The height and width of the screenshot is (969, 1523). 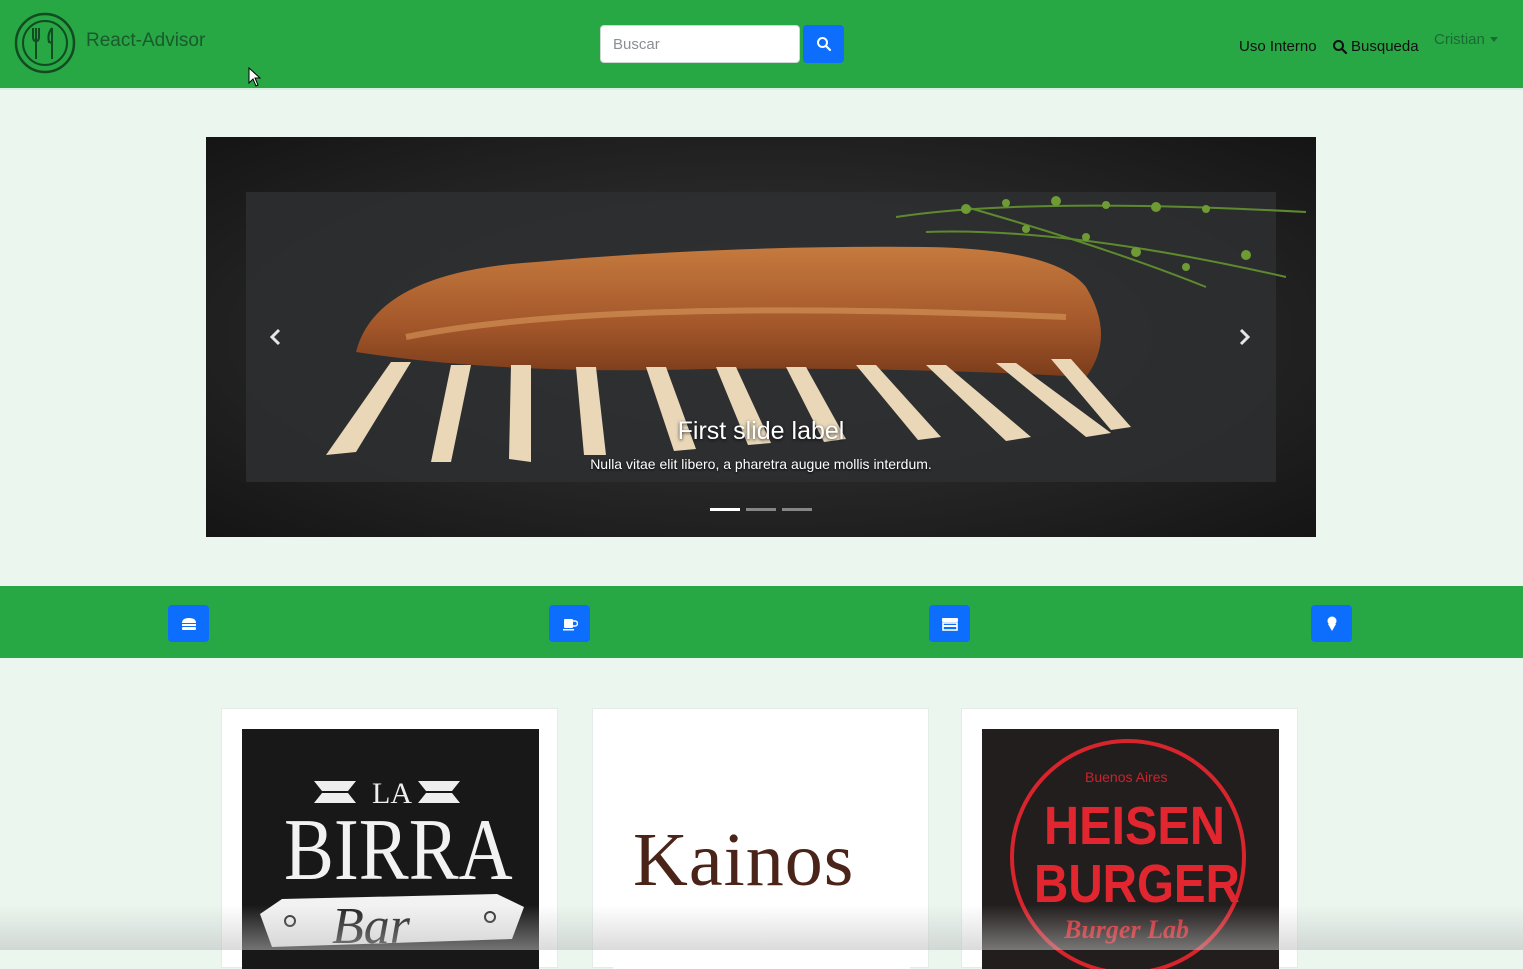 I want to click on chevron-left-icon, so click(x=275, y=337).